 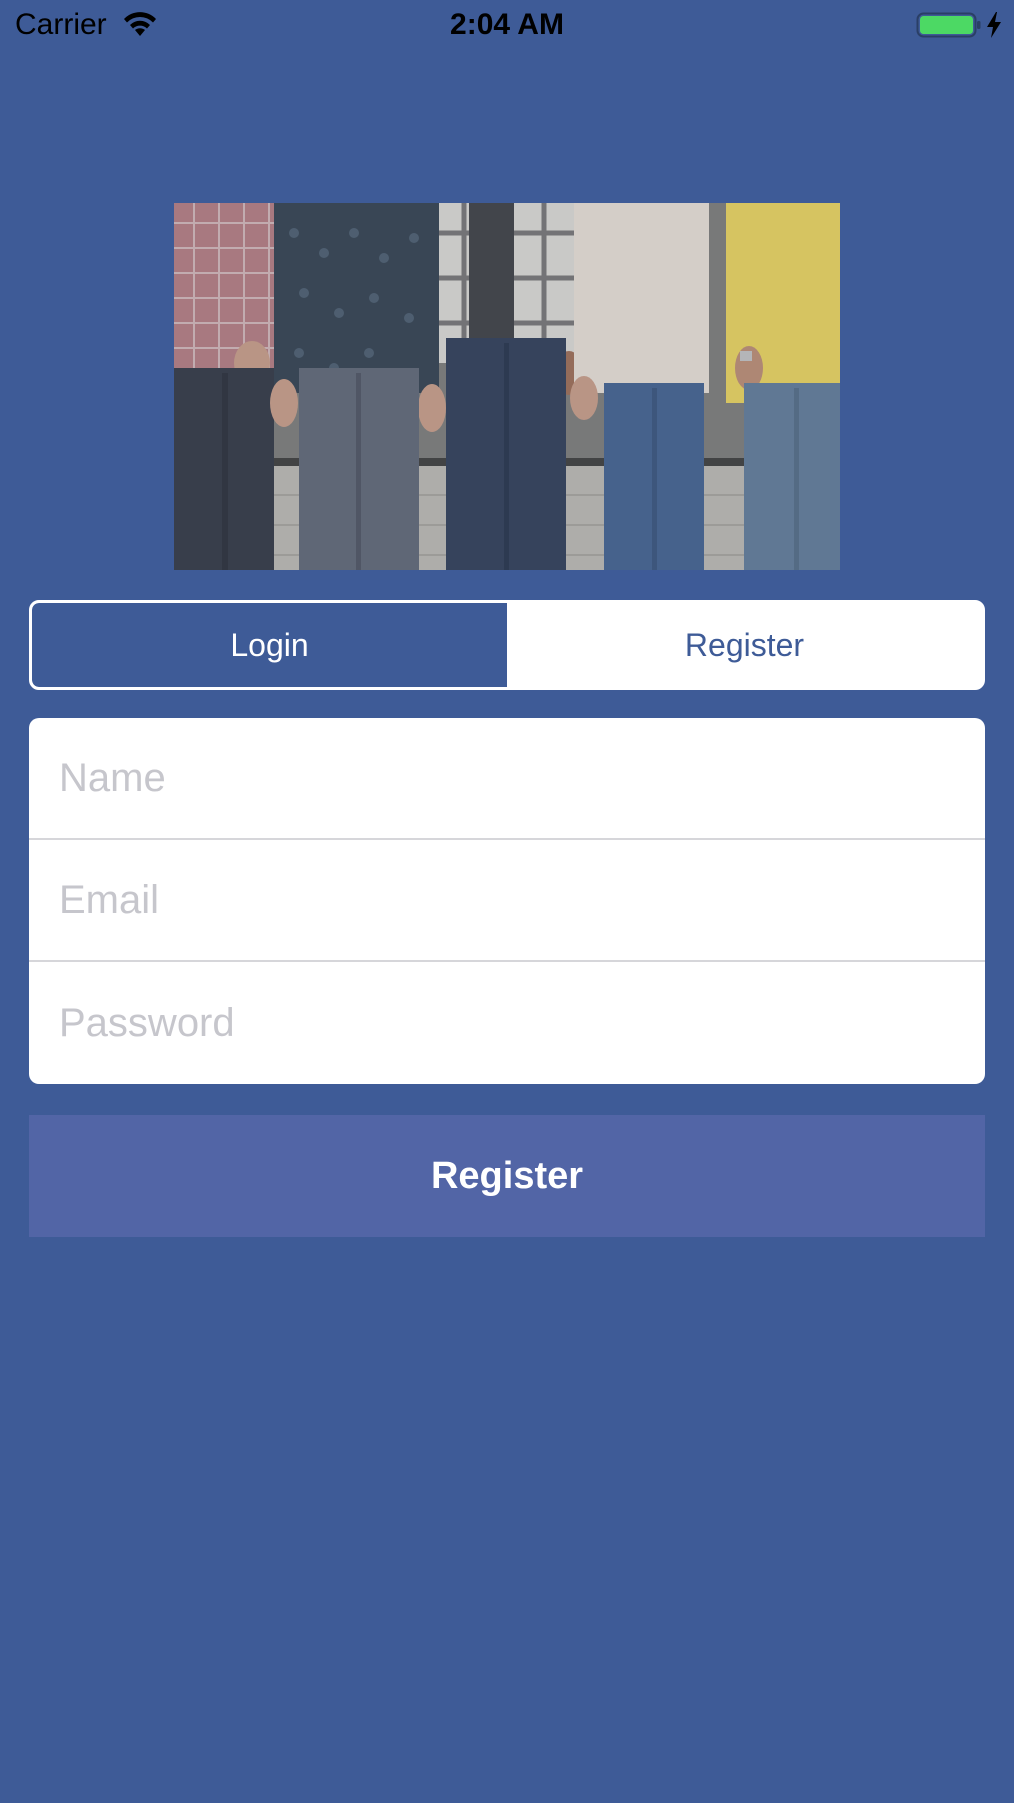 I want to click on password-field, so click(x=507, y=1023).